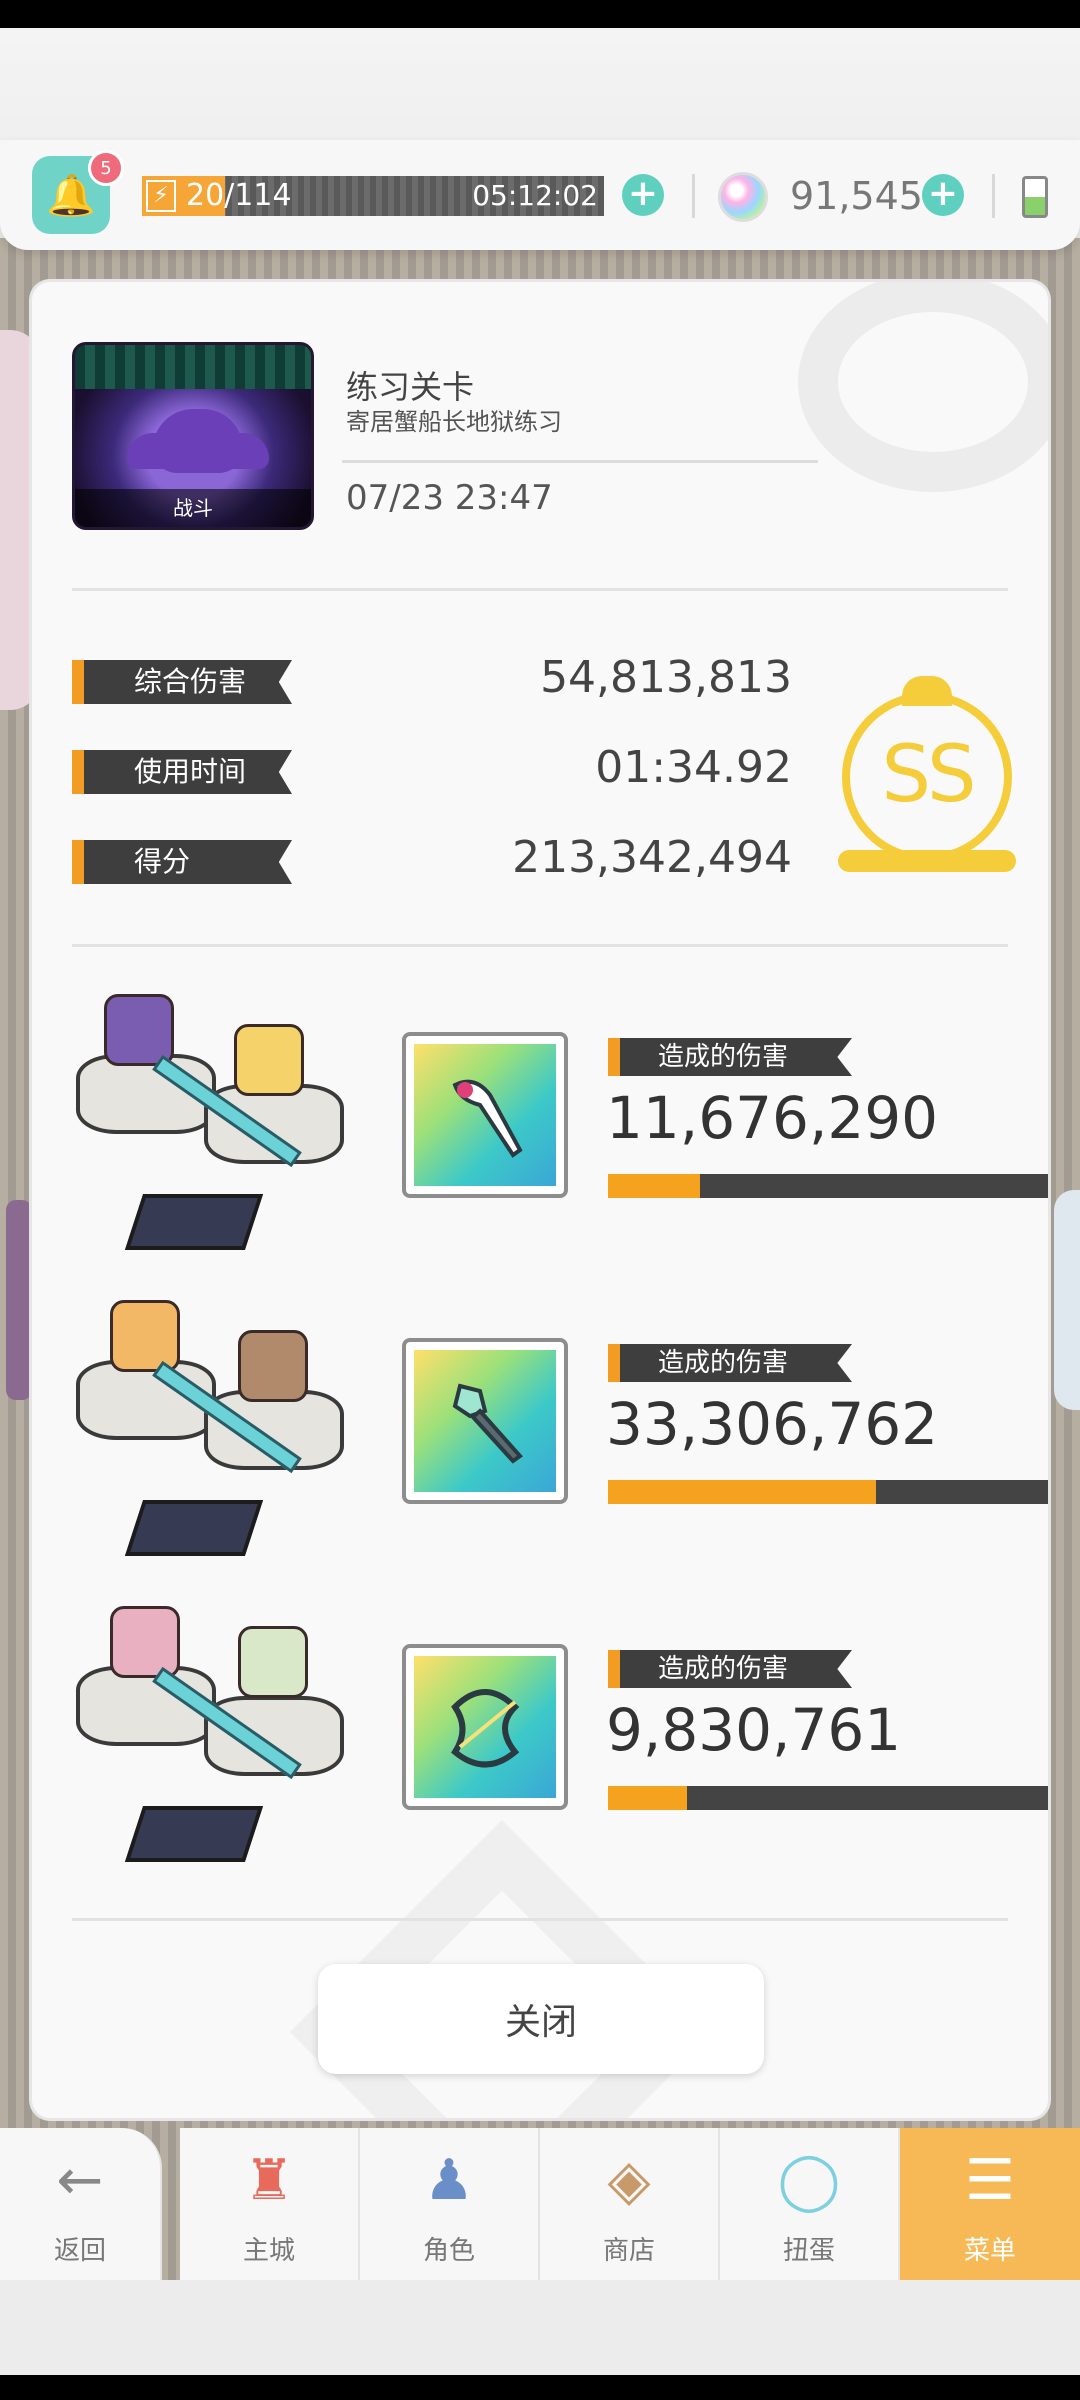 This screenshot has height=2400, width=1080. I want to click on nav-label: 扭蛋, so click(808, 2251).